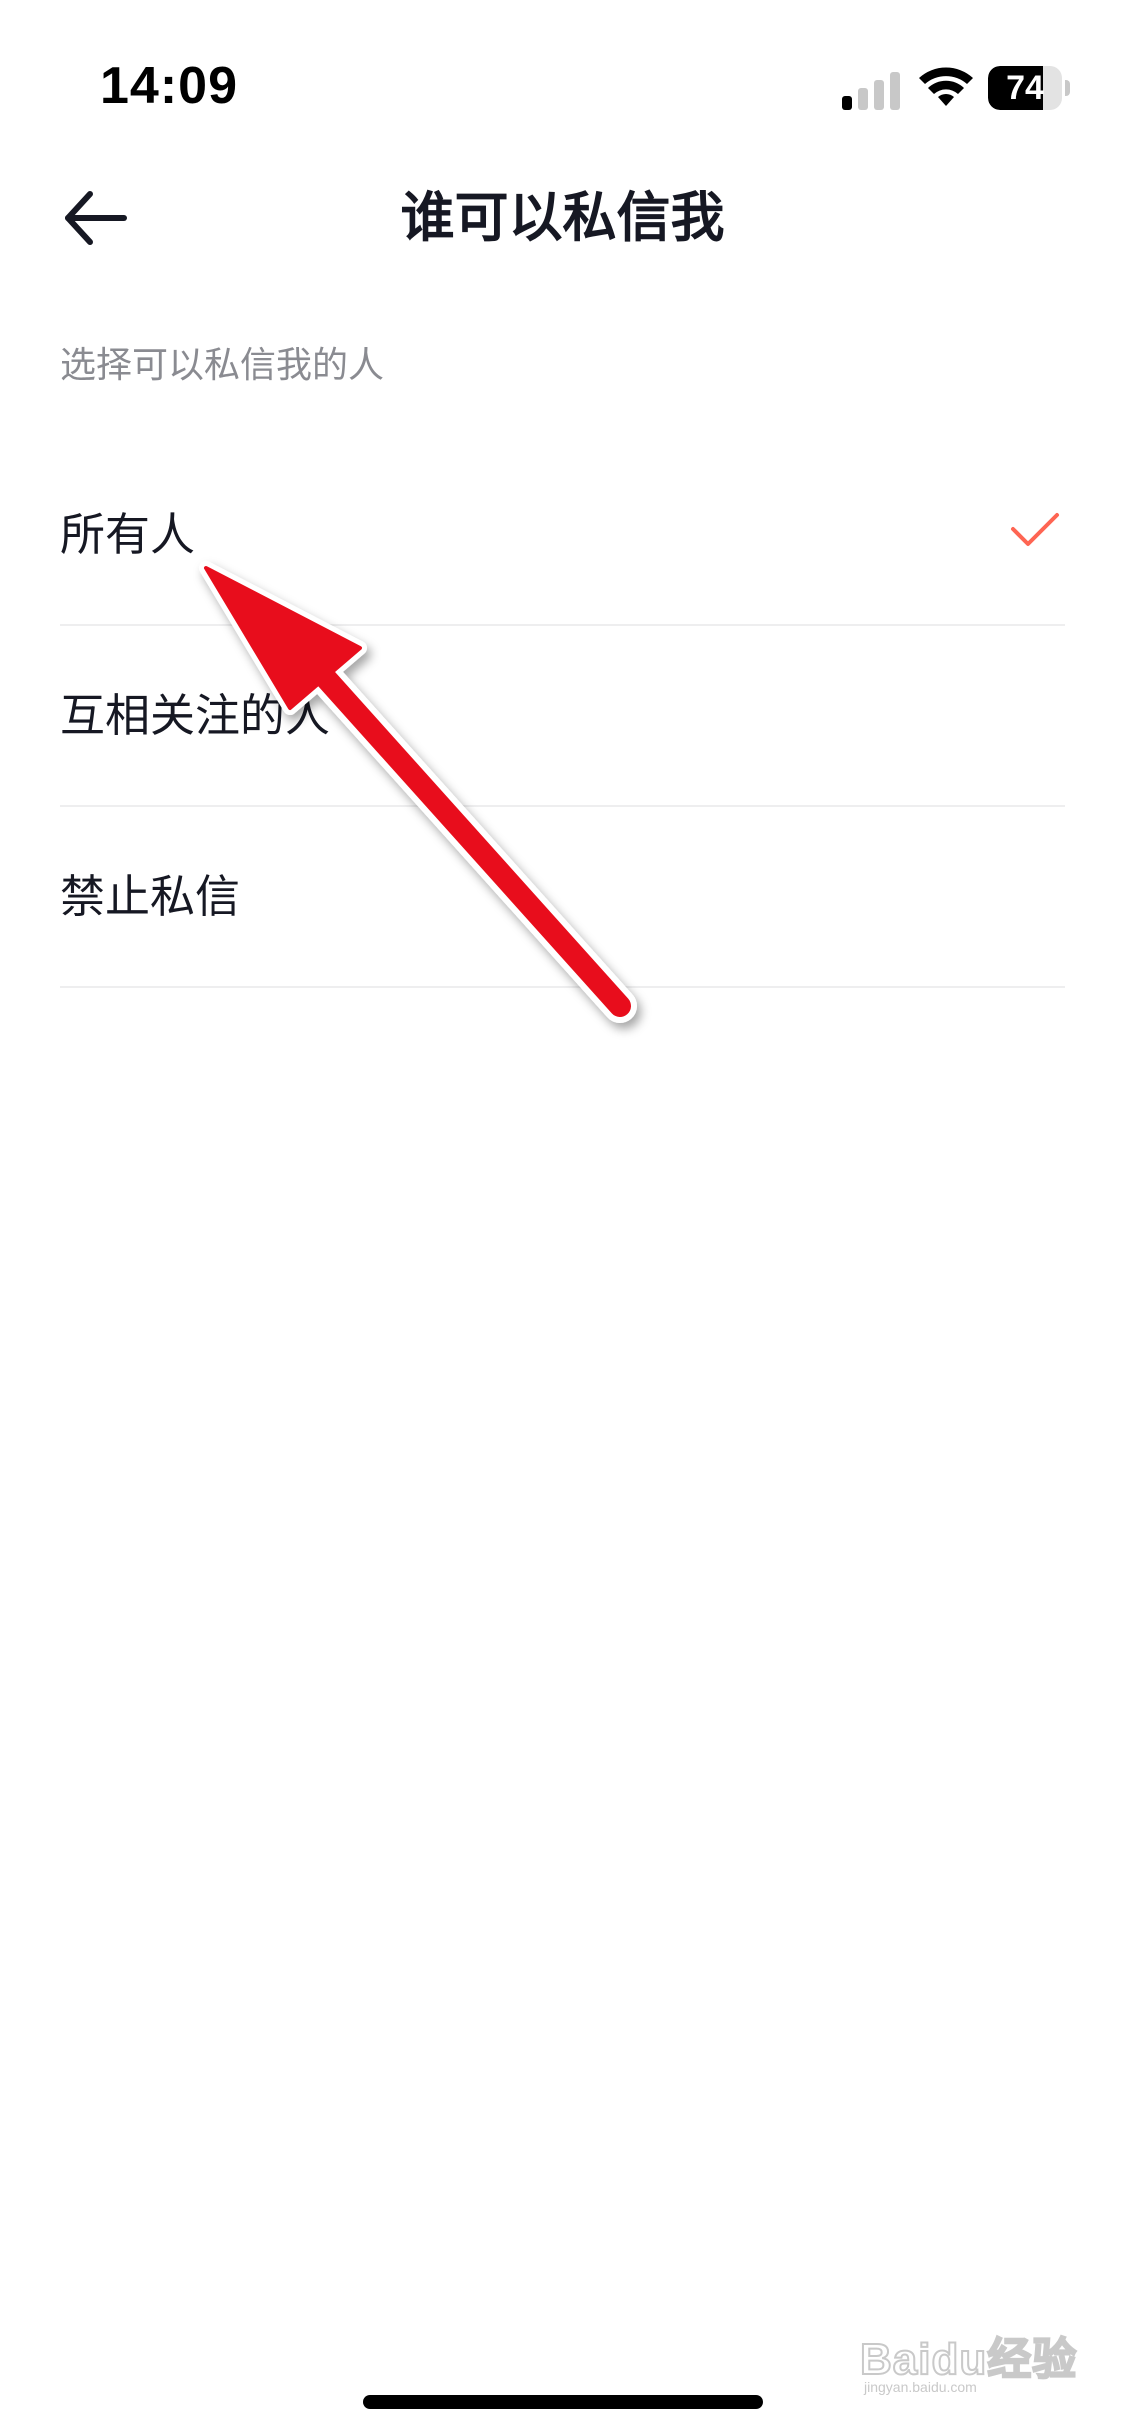  What do you see at coordinates (920, 2387) in the screenshot?
I see `watermark-sub: jingyan.baidu.com` at bounding box center [920, 2387].